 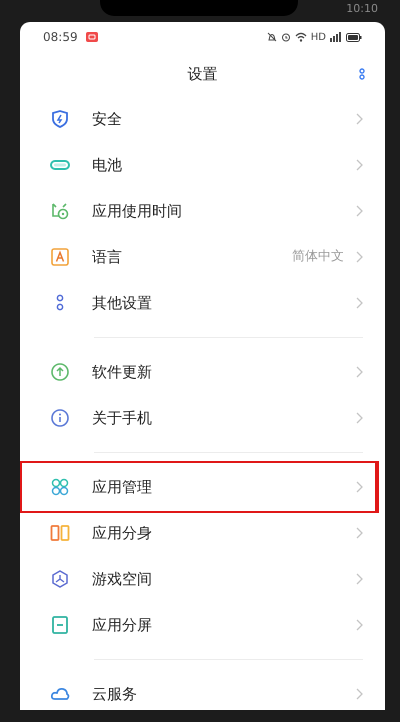 I want to click on device-clock: 10:10, so click(x=362, y=9).